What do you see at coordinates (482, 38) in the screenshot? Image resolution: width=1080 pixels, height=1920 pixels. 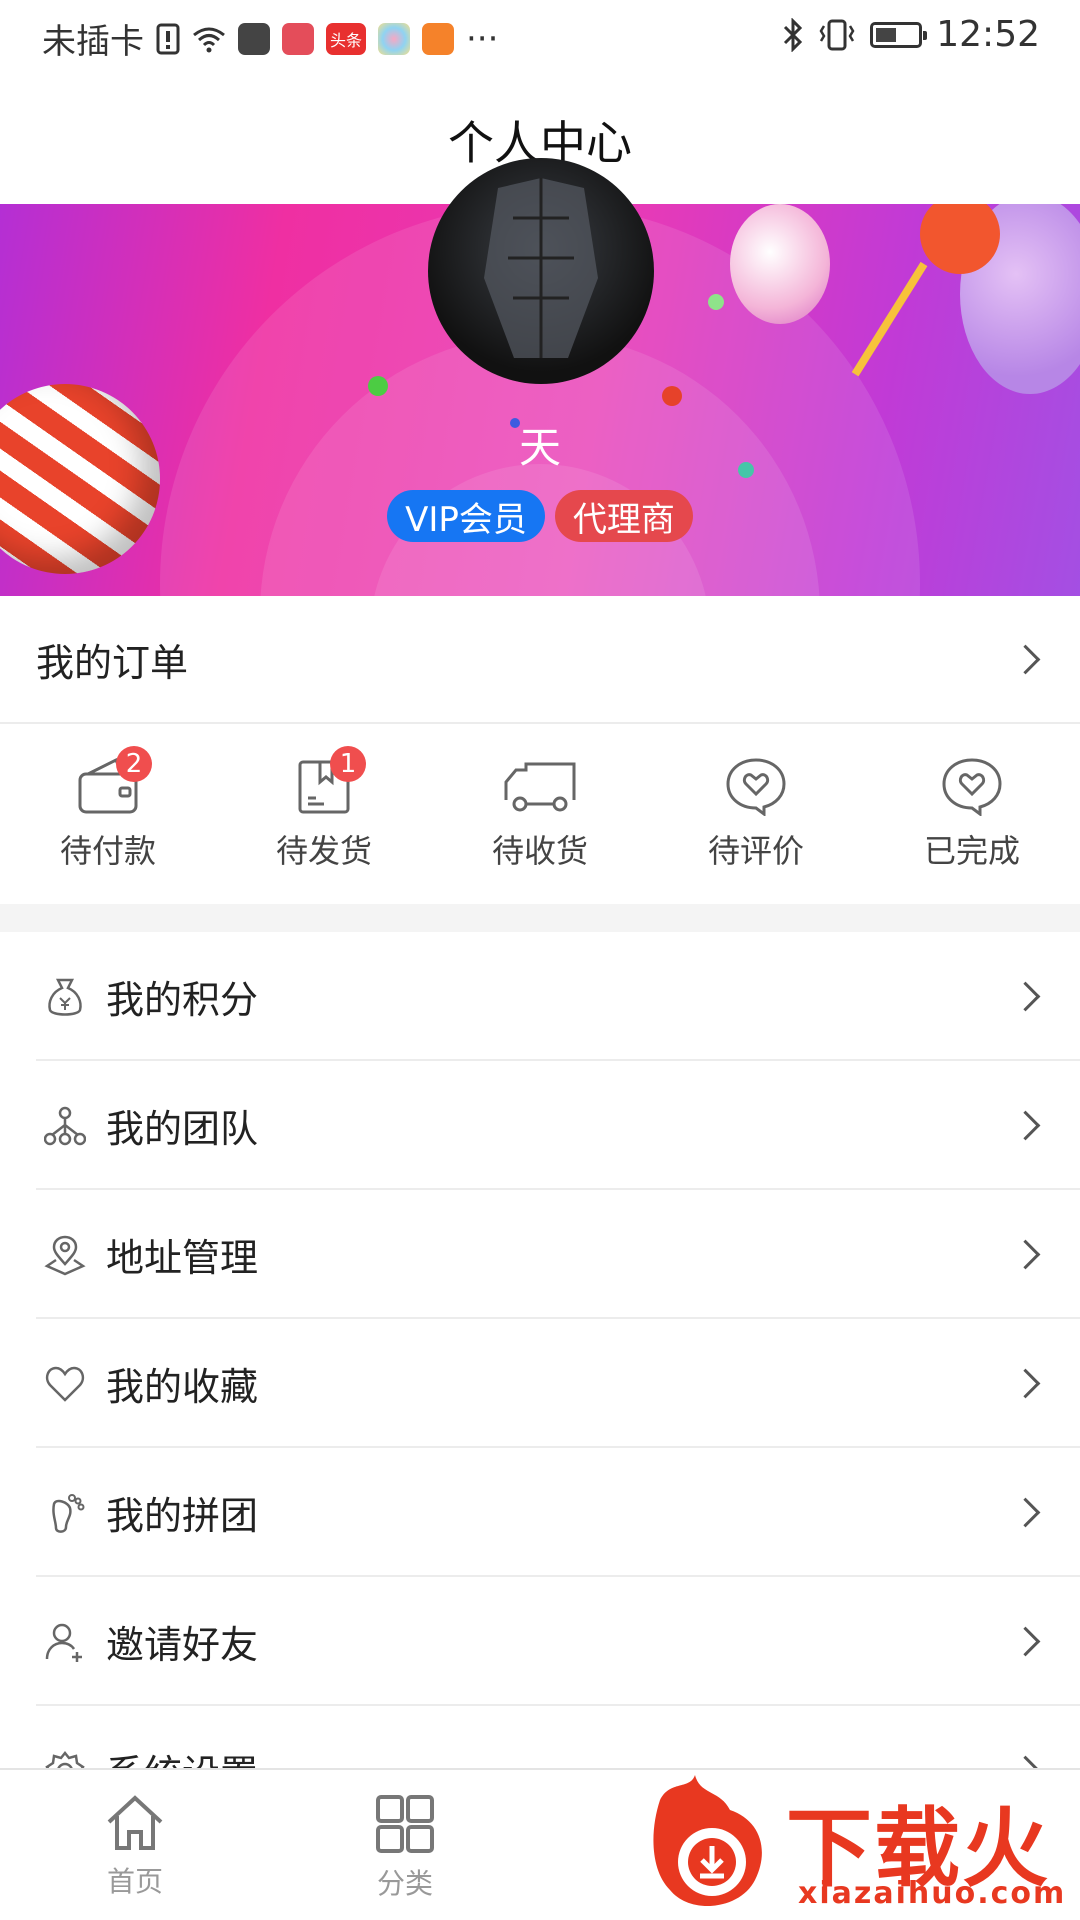 I see `more-notifications-icon: ···` at bounding box center [482, 38].